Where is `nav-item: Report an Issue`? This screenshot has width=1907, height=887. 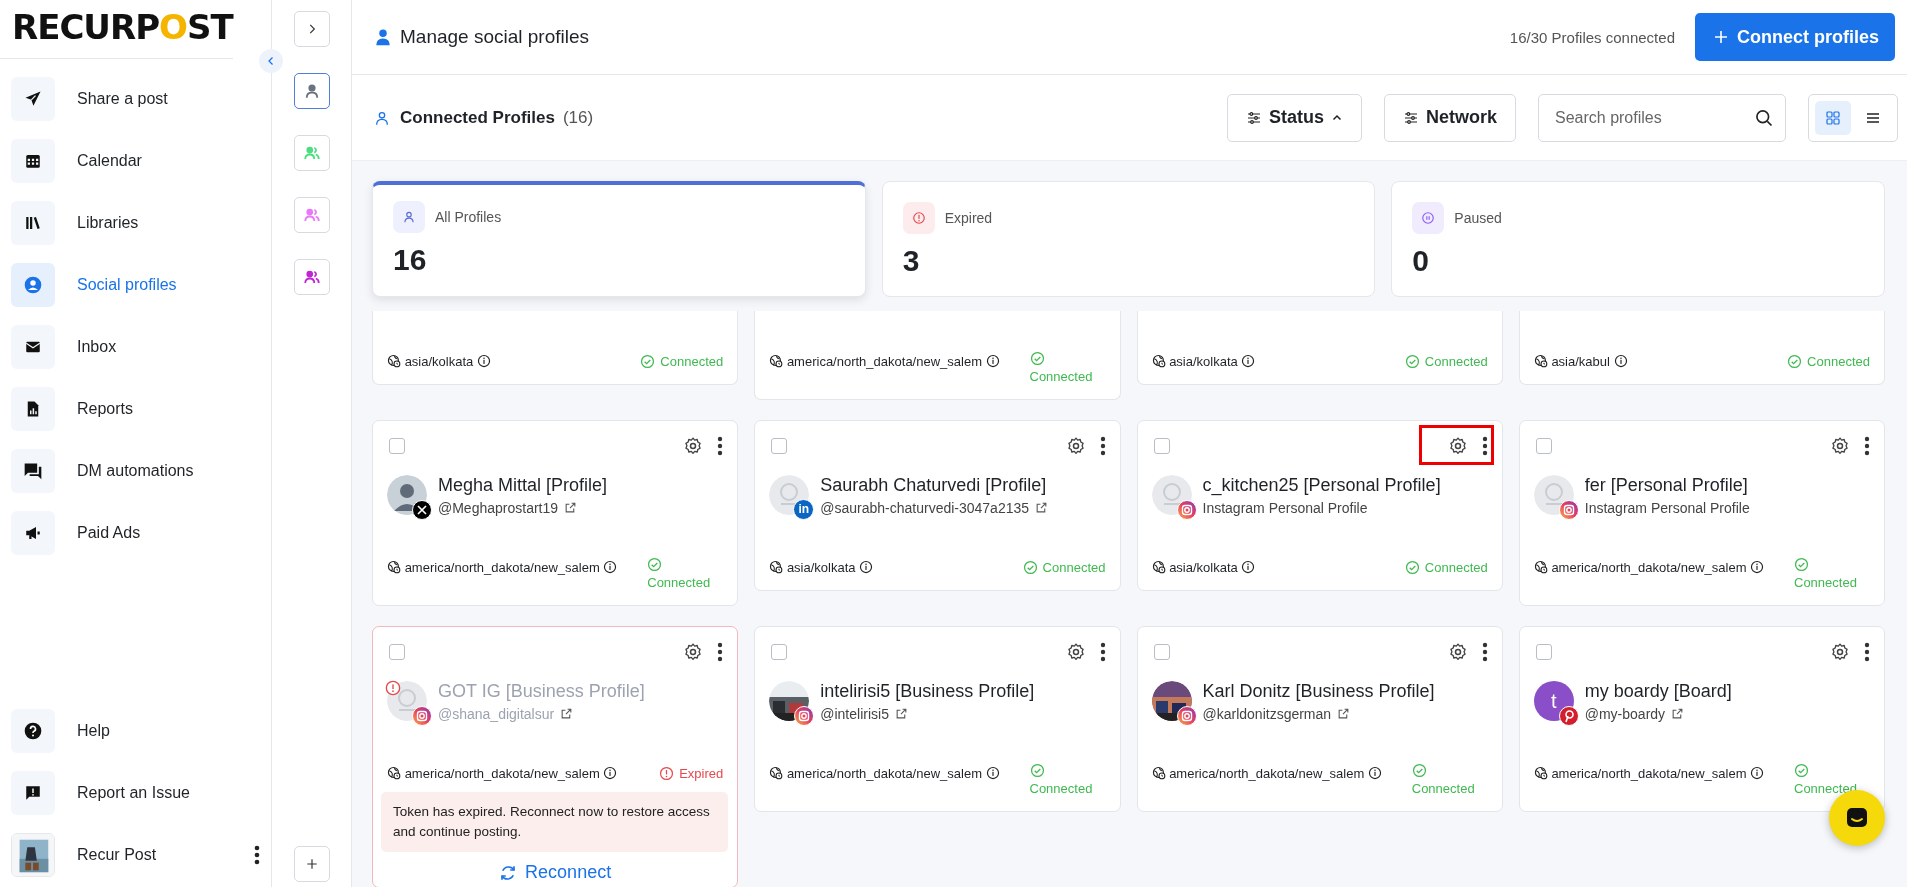
nav-item: Report an Issue is located at coordinates (141, 793).